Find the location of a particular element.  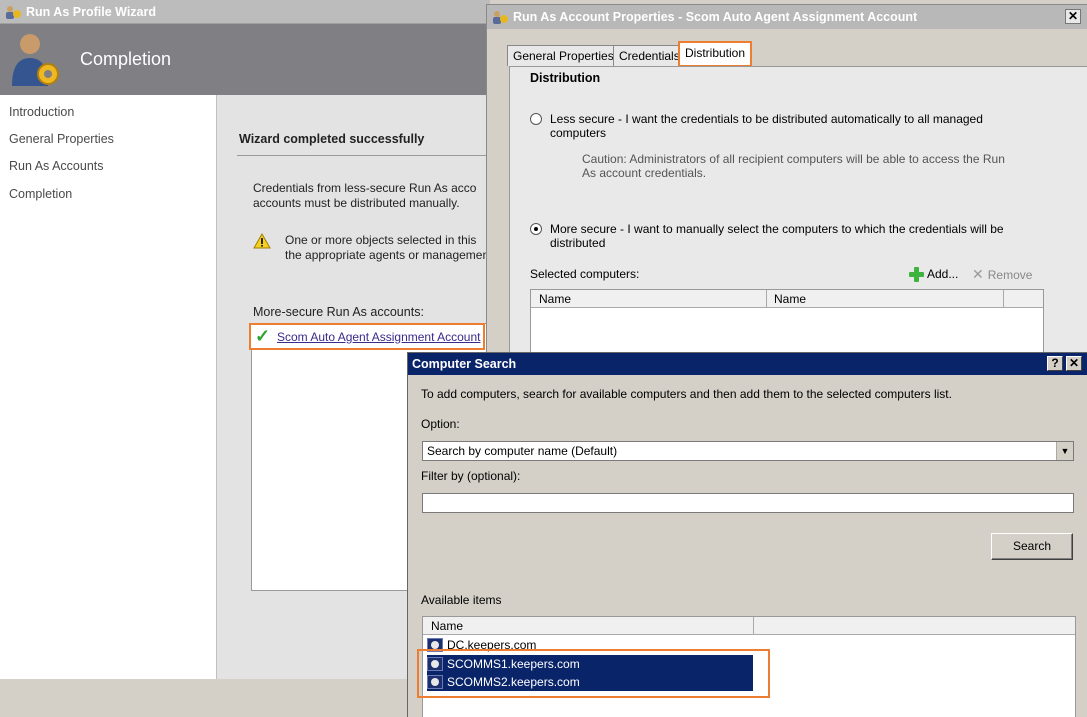

plus-icon is located at coordinates (916, 274).